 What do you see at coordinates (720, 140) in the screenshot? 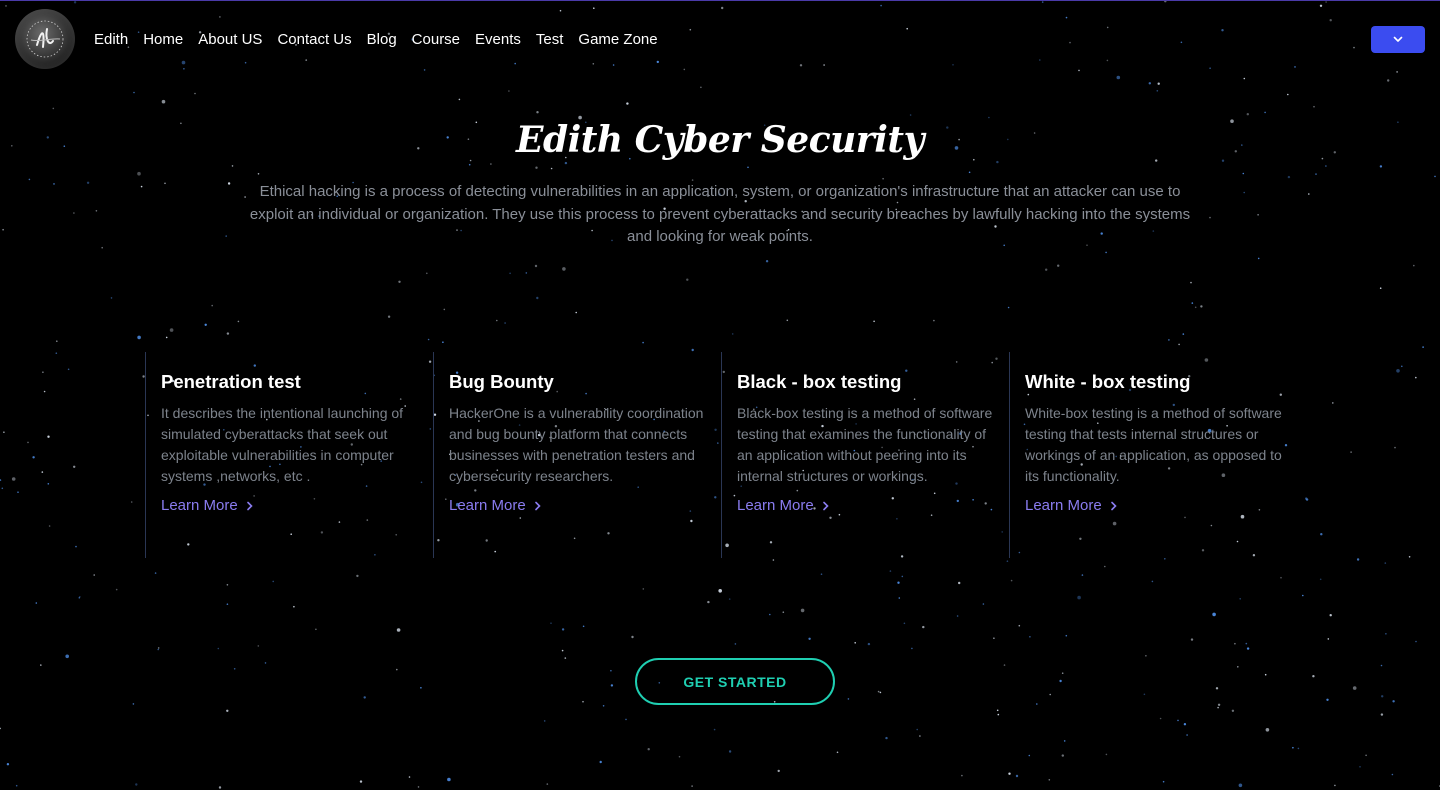
I see `page-title: Edith Cyber Security` at bounding box center [720, 140].